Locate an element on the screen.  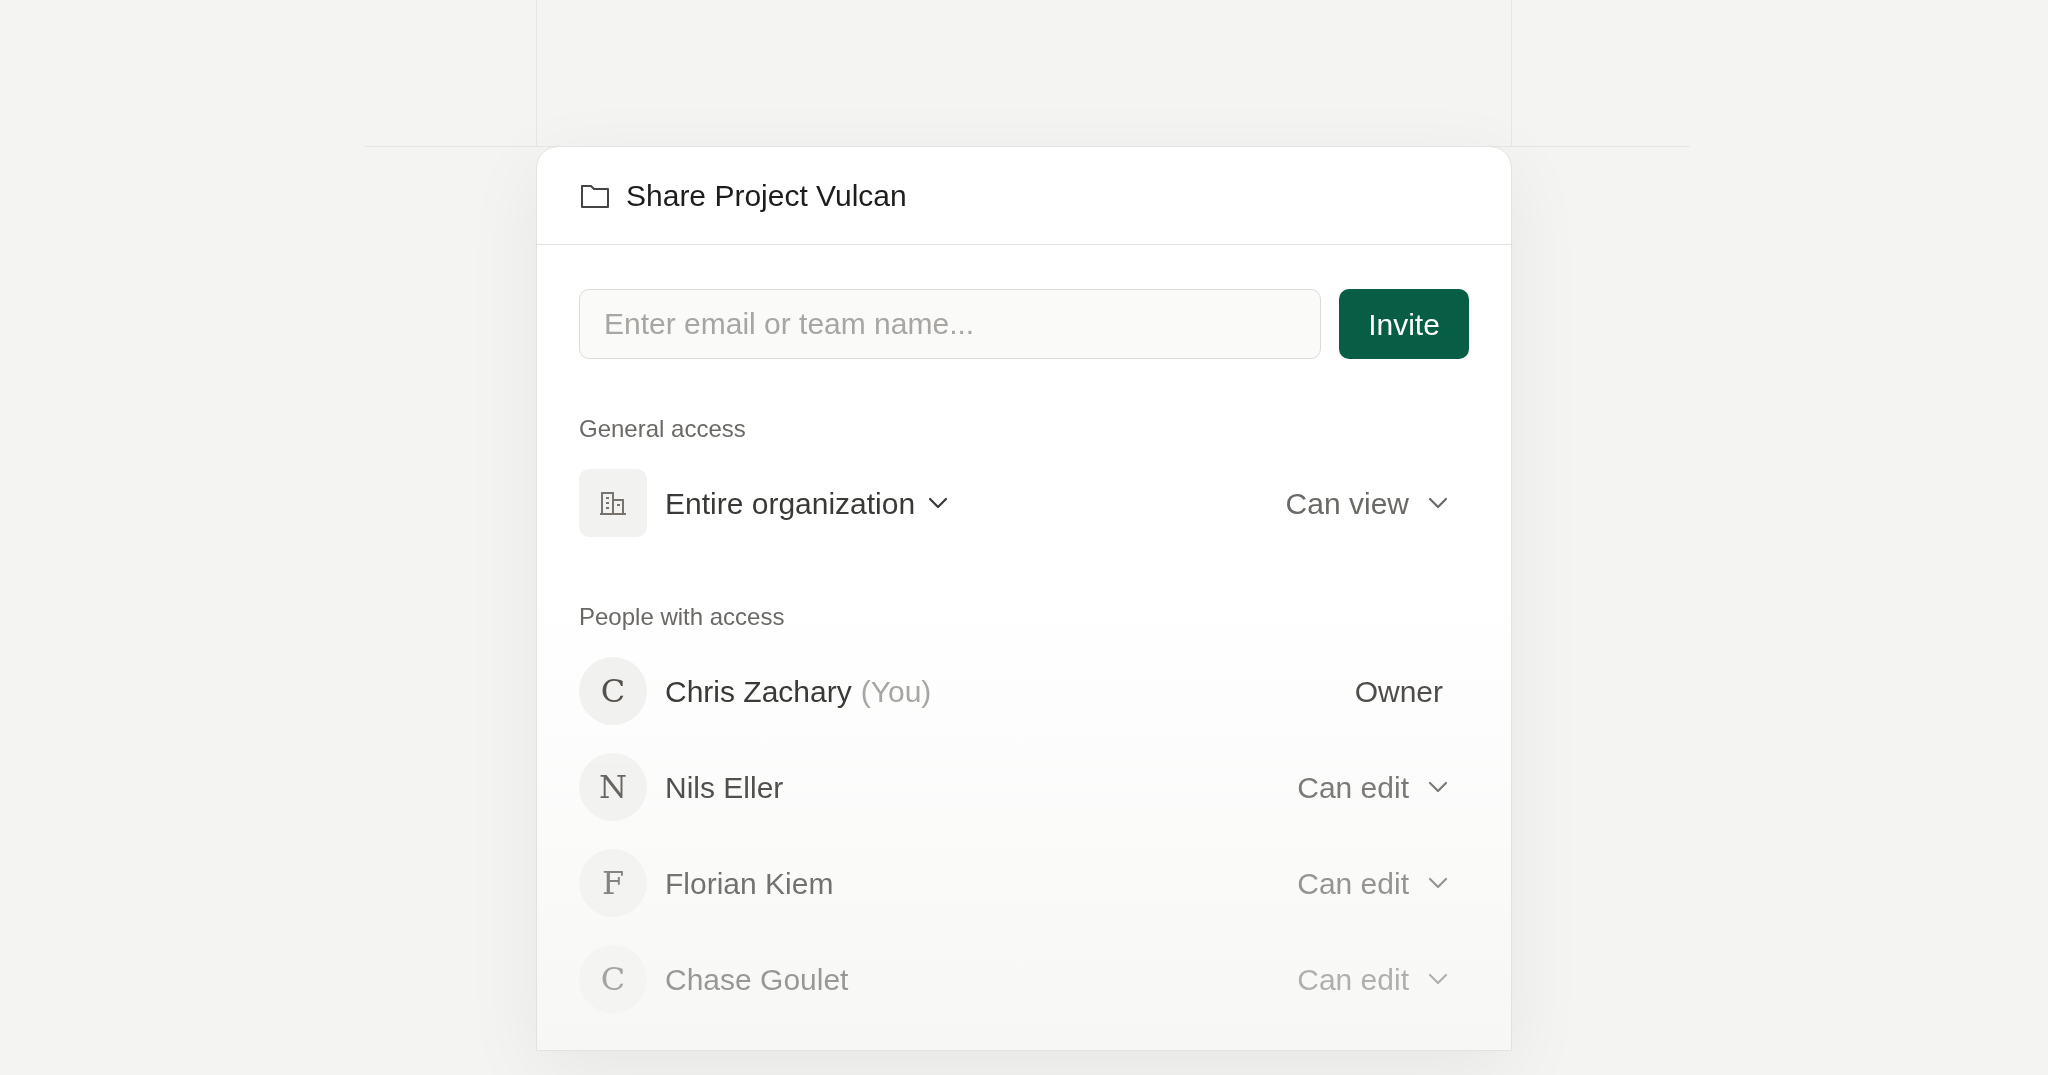
section-label: People with access is located at coordinates (682, 617).